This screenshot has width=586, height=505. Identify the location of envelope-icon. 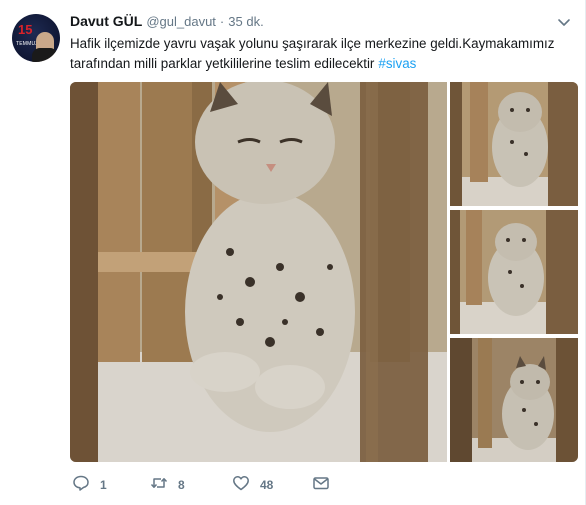
(321, 485).